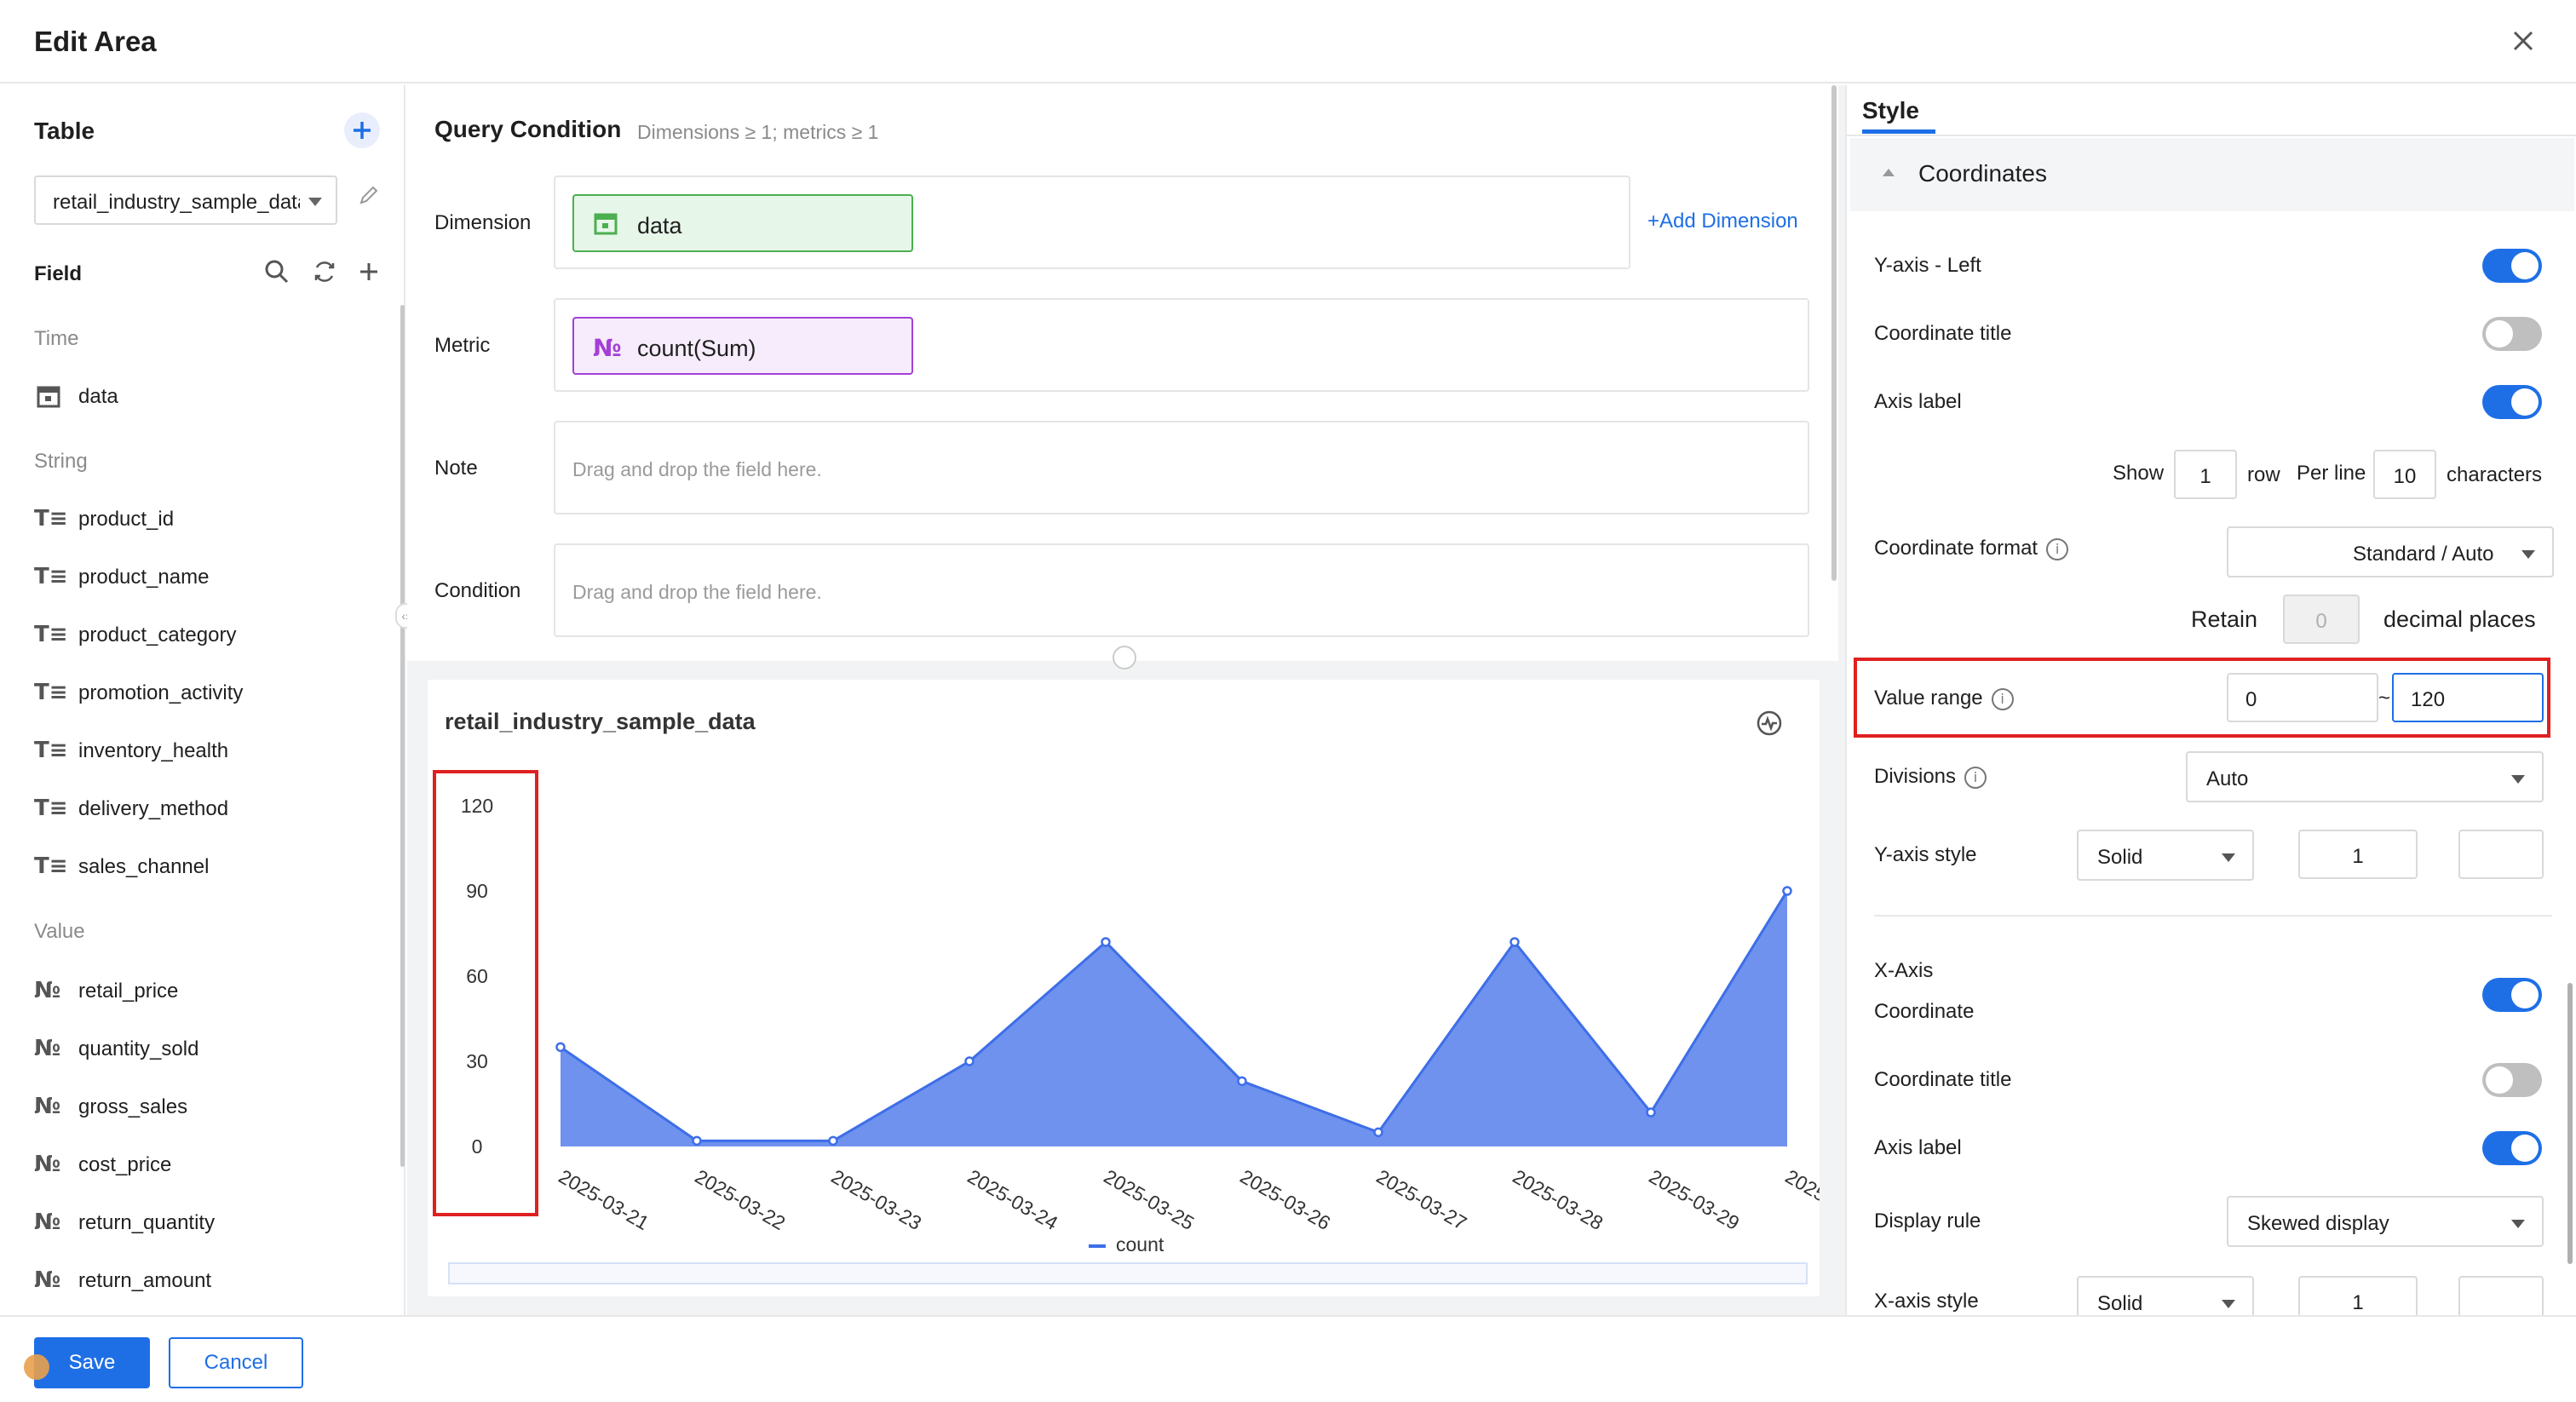 The image size is (2576, 1402). I want to click on field-item: T≡ promotion_activity, so click(213, 693).